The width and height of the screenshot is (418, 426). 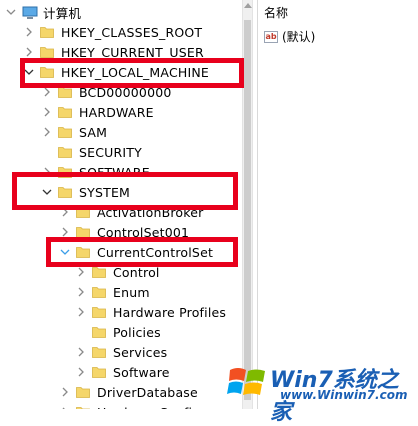 I want to click on tree-node-label: SOFTWARE, so click(x=114, y=172).